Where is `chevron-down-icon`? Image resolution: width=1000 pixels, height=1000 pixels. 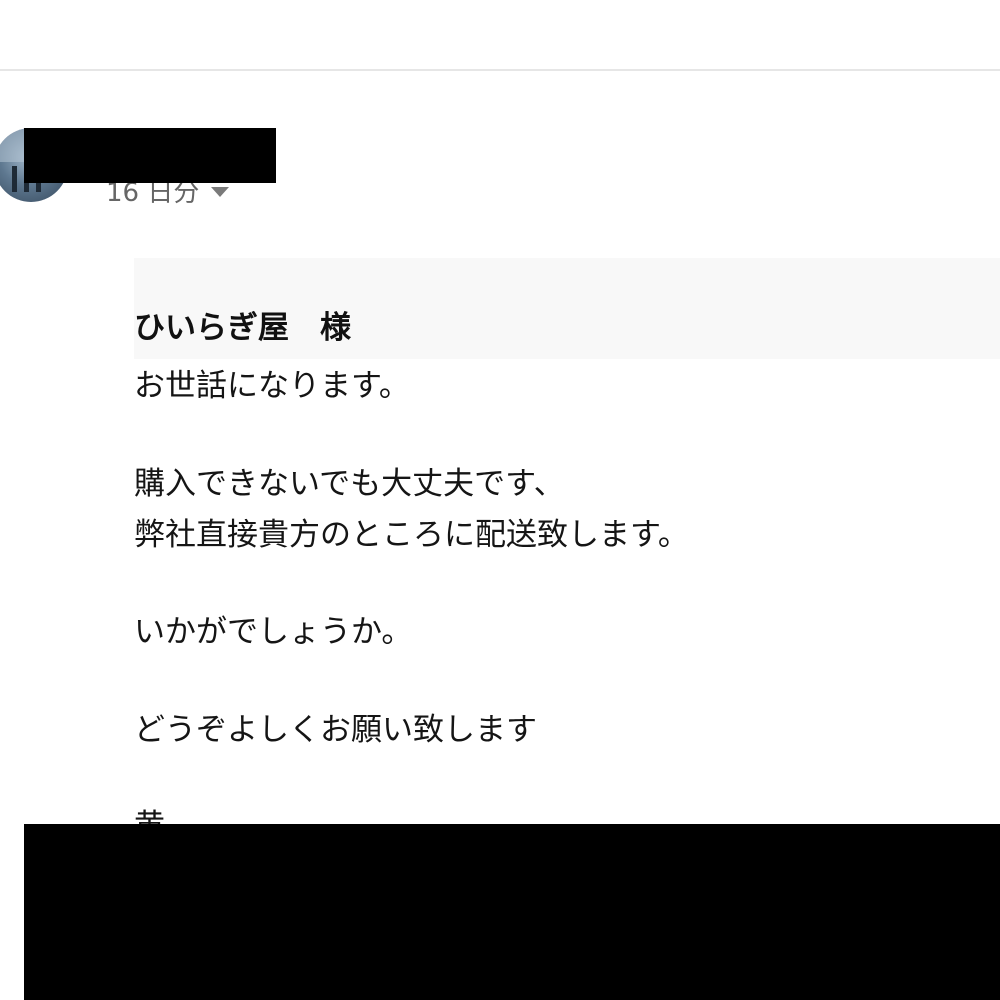
chevron-down-icon is located at coordinates (220, 191).